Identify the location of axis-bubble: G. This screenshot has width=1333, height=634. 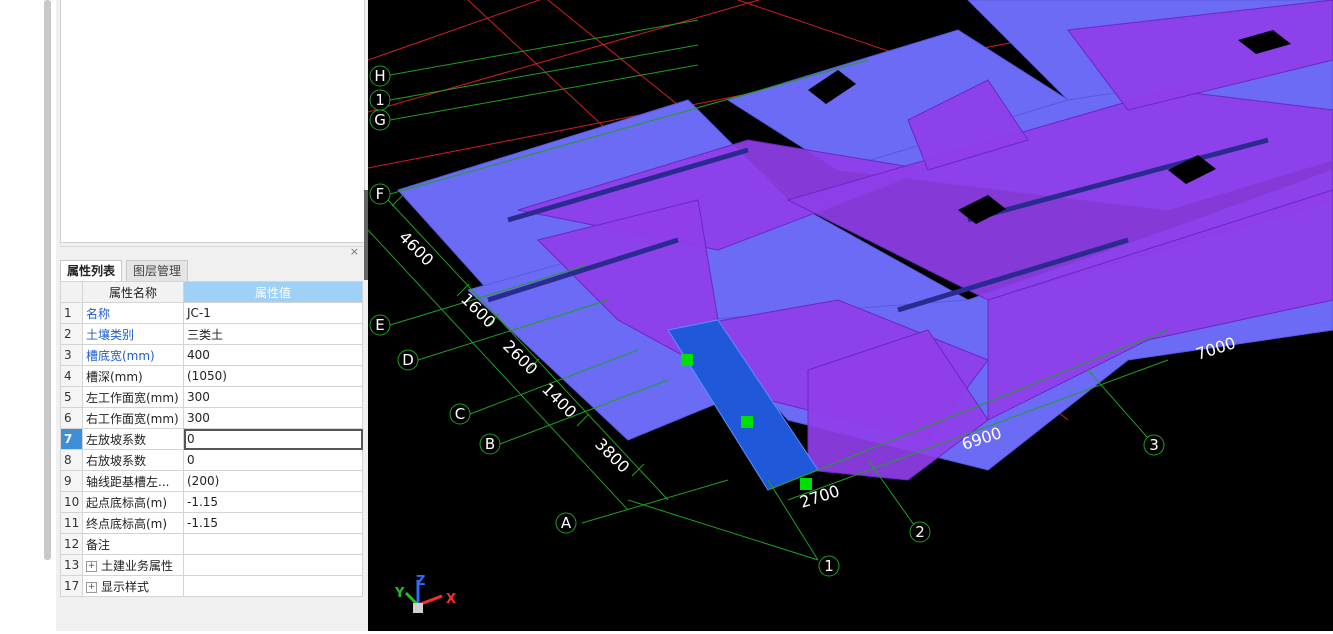
(380, 120).